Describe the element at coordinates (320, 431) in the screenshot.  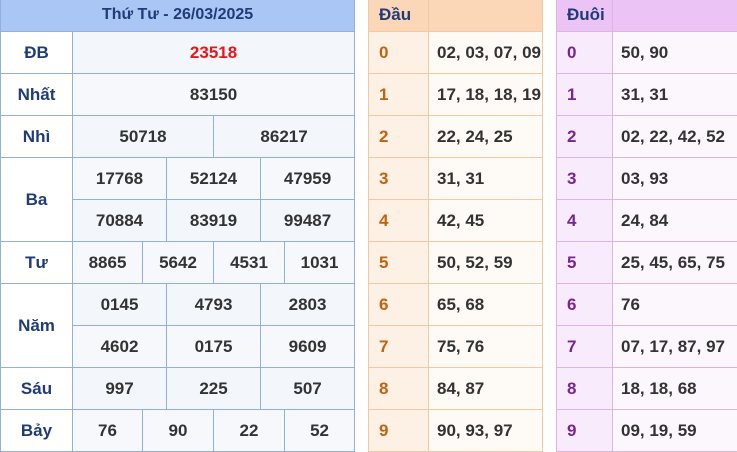
I see `prize-number: 52` at that location.